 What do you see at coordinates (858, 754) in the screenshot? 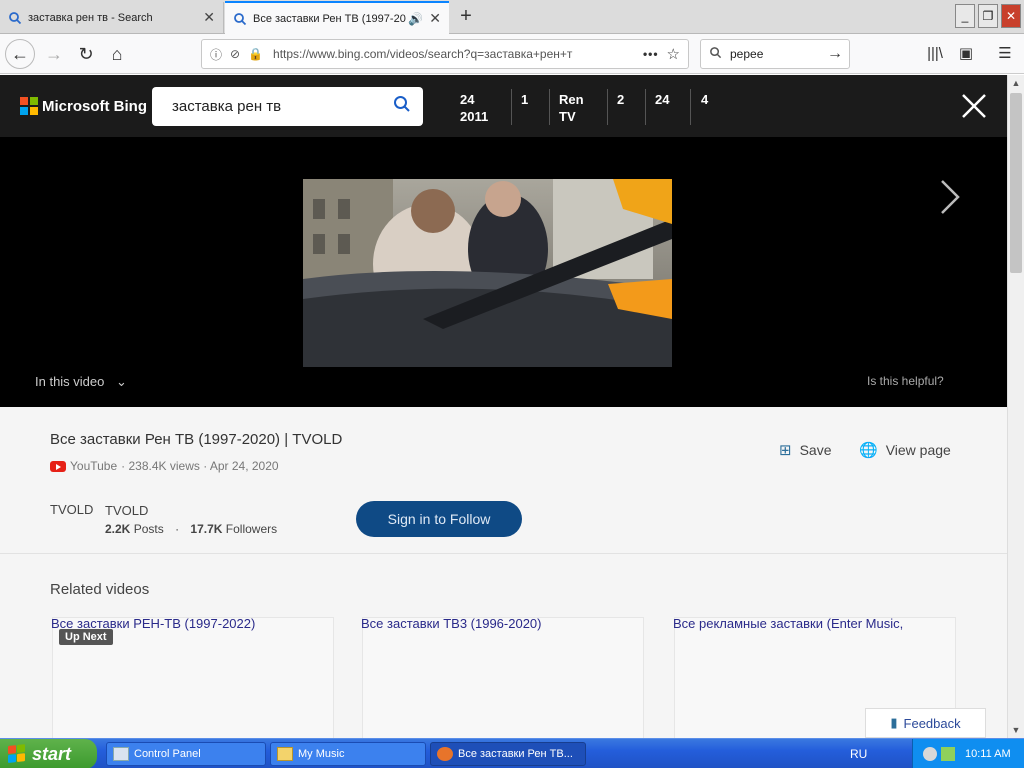
I see `language-indicator: RU` at bounding box center [858, 754].